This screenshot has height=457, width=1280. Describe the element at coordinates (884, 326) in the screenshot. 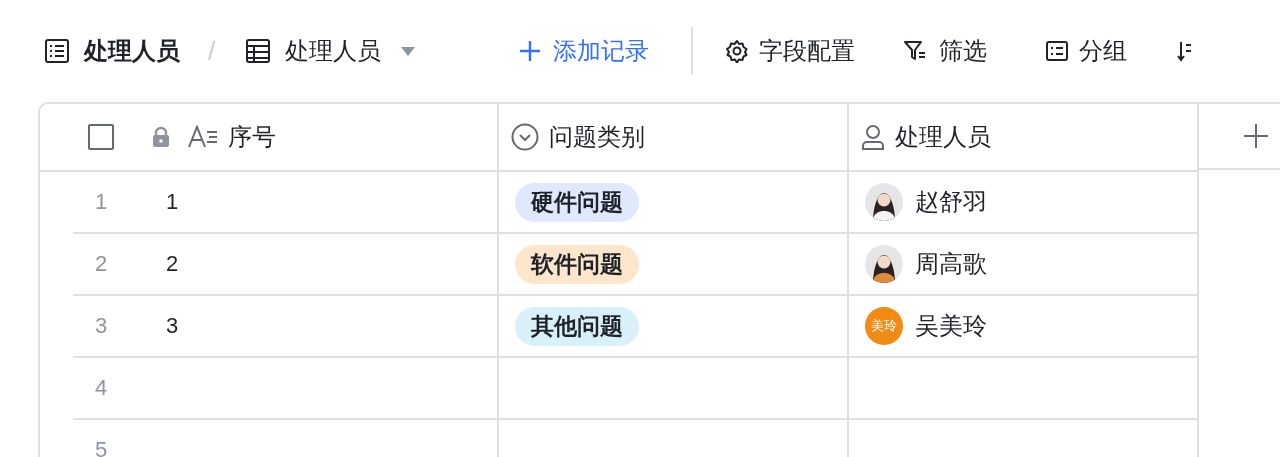

I see `avatar: 美玲` at that location.